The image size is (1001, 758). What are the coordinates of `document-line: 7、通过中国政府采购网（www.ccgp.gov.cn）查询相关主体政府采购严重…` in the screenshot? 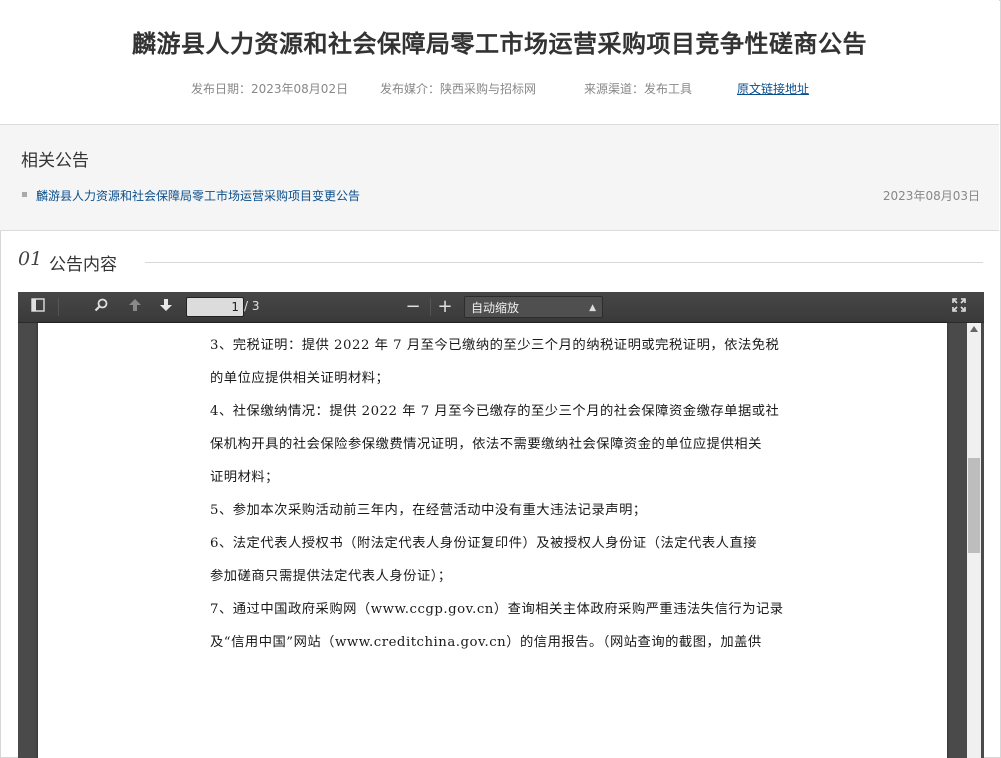 It's located at (497, 609).